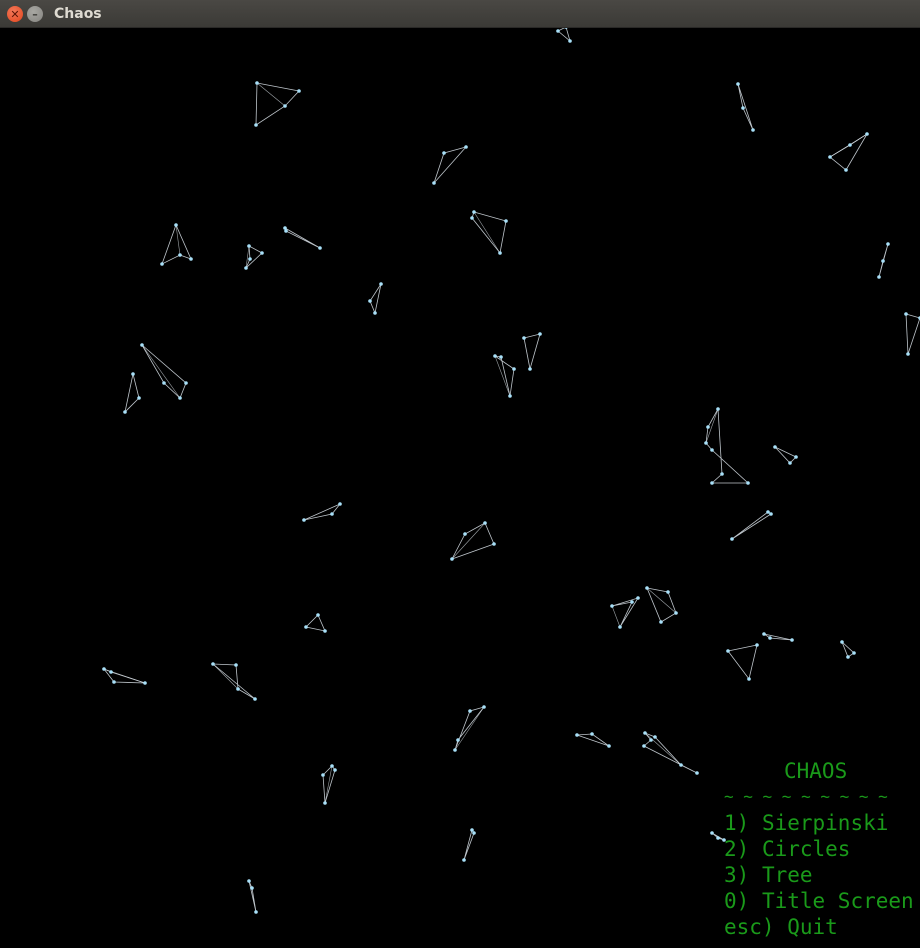 Image resolution: width=920 pixels, height=948 pixels. I want to click on menu-item-label: Quit, so click(812, 927).